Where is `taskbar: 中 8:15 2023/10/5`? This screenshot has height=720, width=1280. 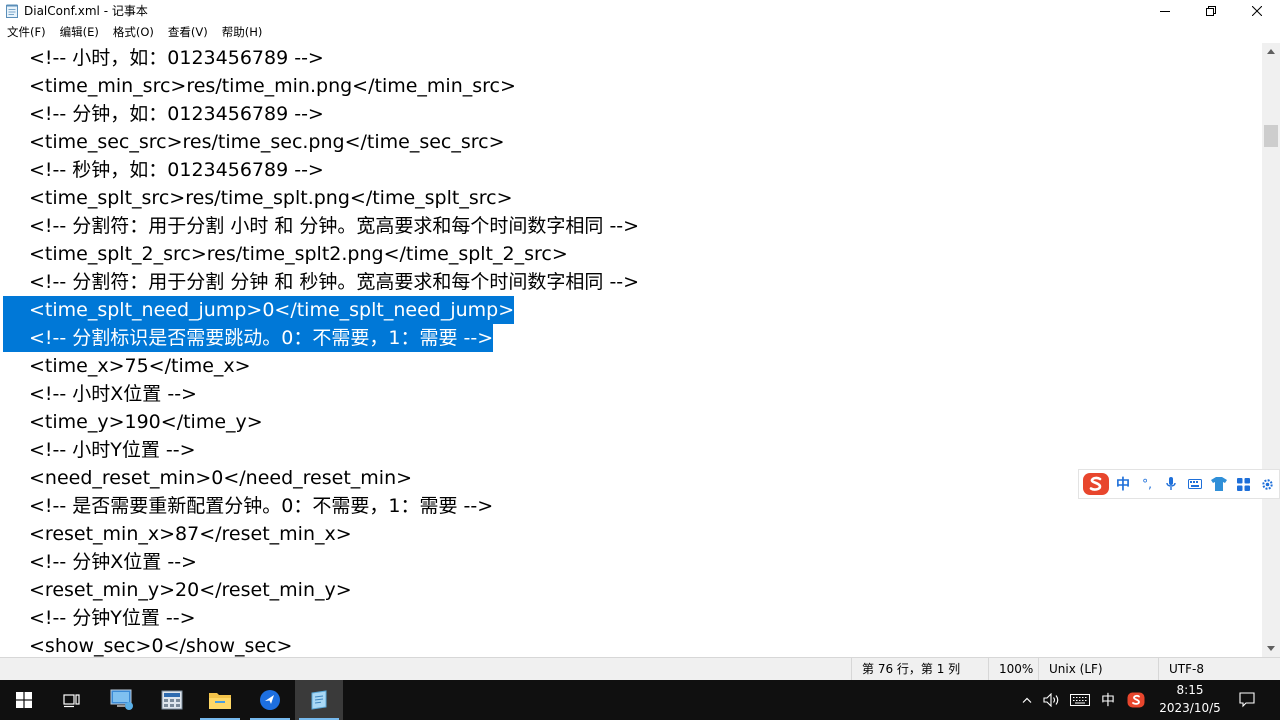
taskbar: 中 8:15 2023/10/5 is located at coordinates (640, 700).